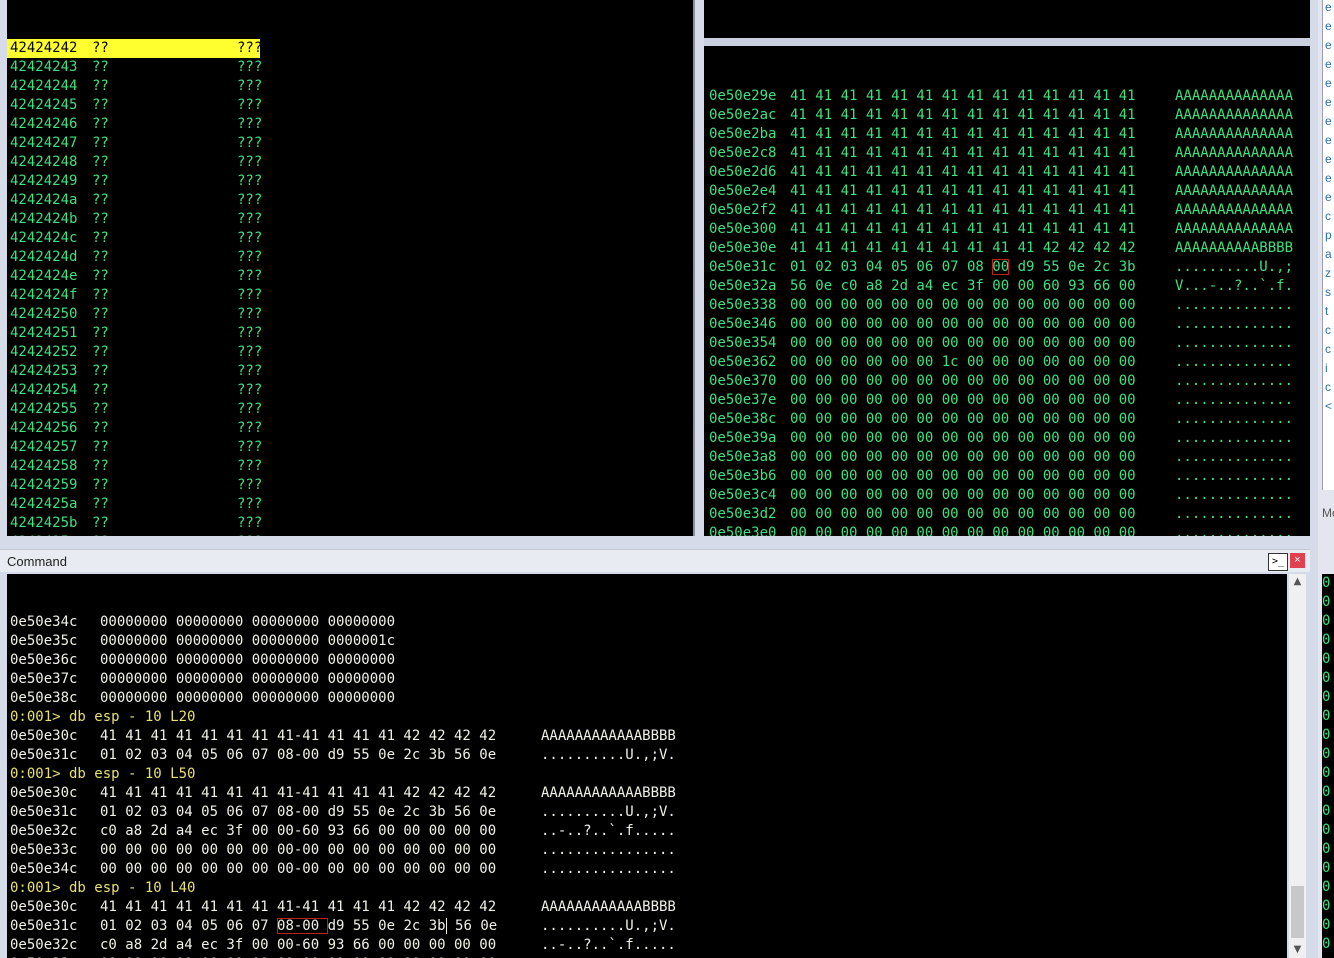 This screenshot has width=1334, height=958. What do you see at coordinates (1278, 562) in the screenshot?
I see `terminal-icon: >_` at bounding box center [1278, 562].